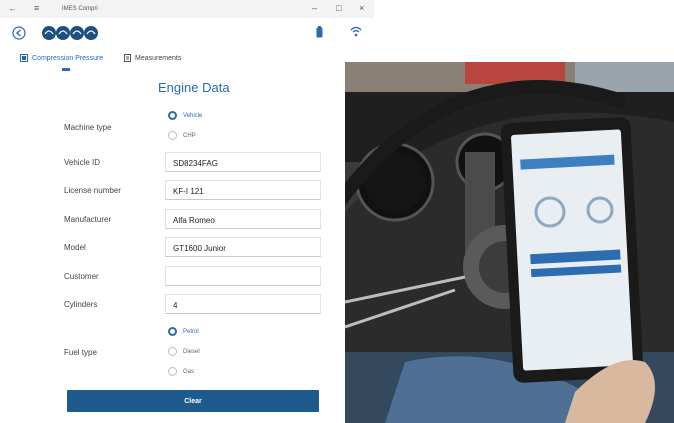 The height and width of the screenshot is (423, 674). Describe the element at coordinates (243, 162) in the screenshot. I see `vehicle-id-field: SD8234FAG` at that location.